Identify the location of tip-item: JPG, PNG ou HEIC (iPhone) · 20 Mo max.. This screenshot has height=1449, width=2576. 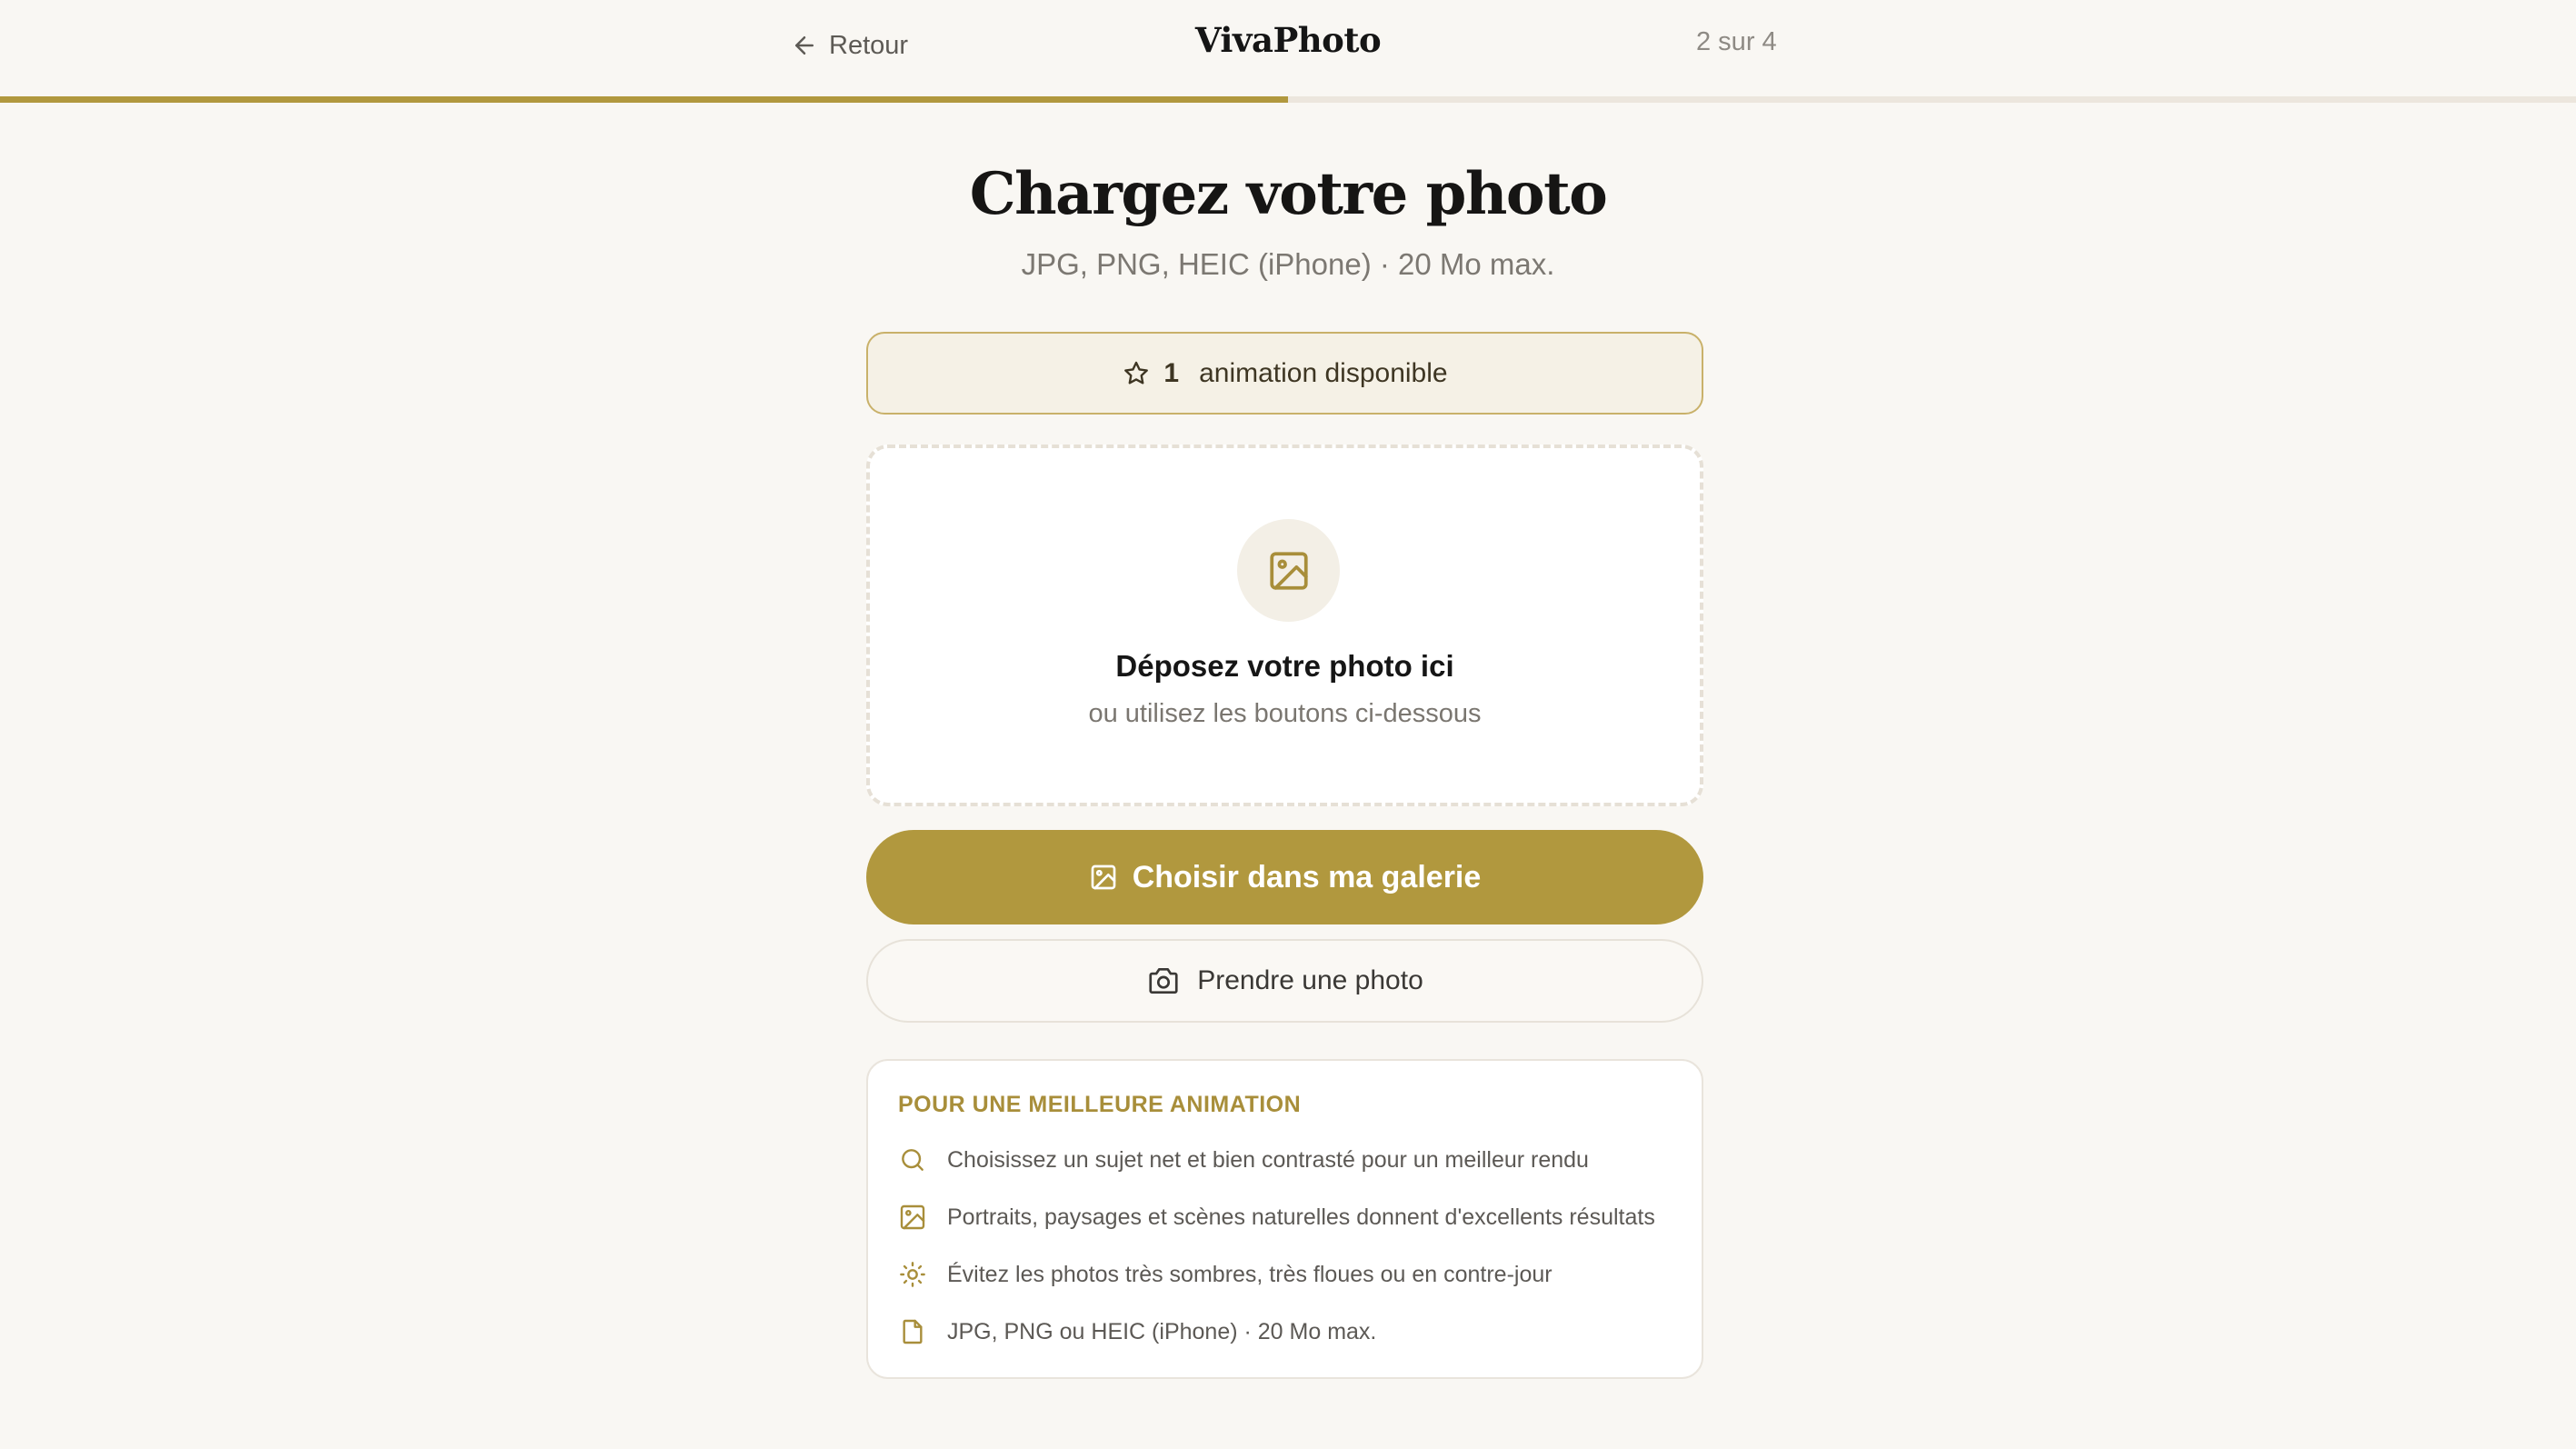
(1137, 1332).